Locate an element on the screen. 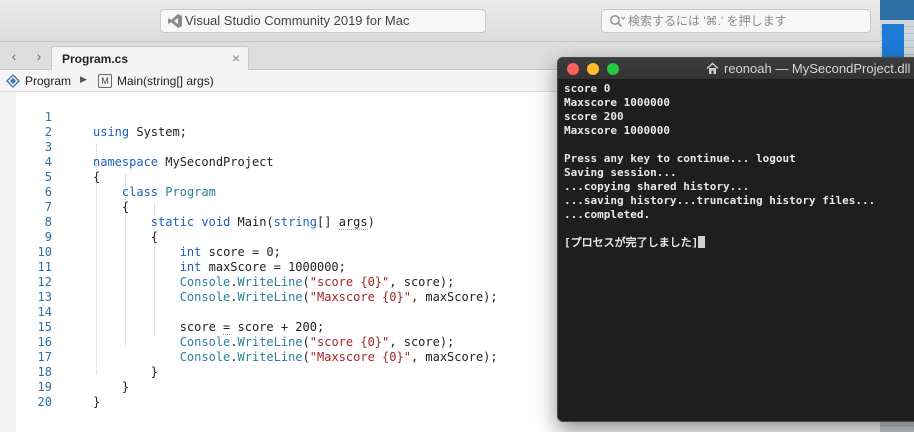 This screenshot has width=914, height=432. terminal-title-bar: reonoah — MySecondProject.dll is located at coordinates (736, 69).